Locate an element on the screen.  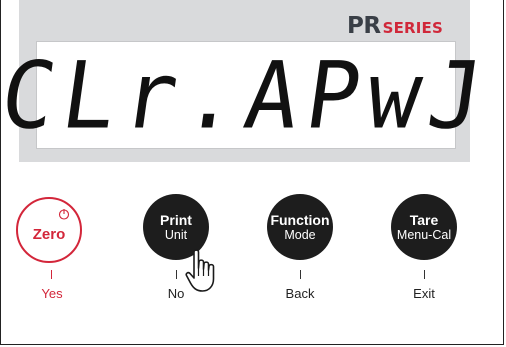
function-tick is located at coordinates (300, 274).